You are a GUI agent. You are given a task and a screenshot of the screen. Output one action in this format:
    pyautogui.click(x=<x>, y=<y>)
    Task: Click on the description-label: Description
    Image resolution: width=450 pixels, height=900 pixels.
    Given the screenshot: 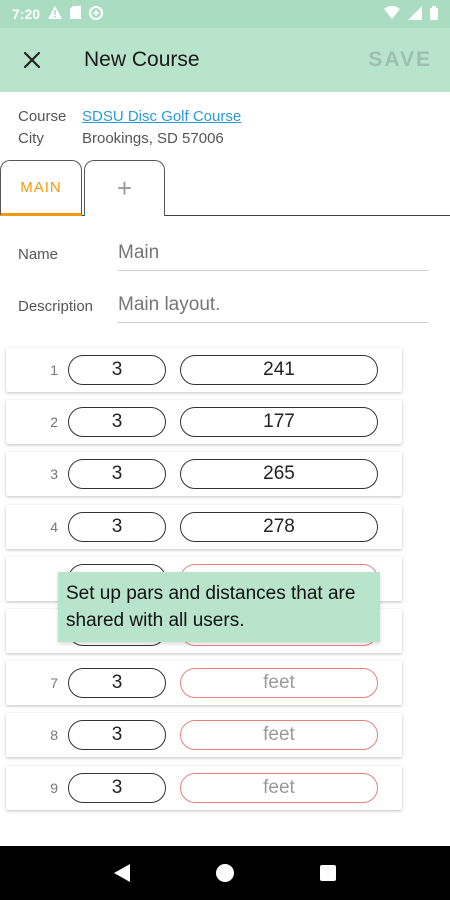 What is the action you would take?
    pyautogui.click(x=56, y=306)
    